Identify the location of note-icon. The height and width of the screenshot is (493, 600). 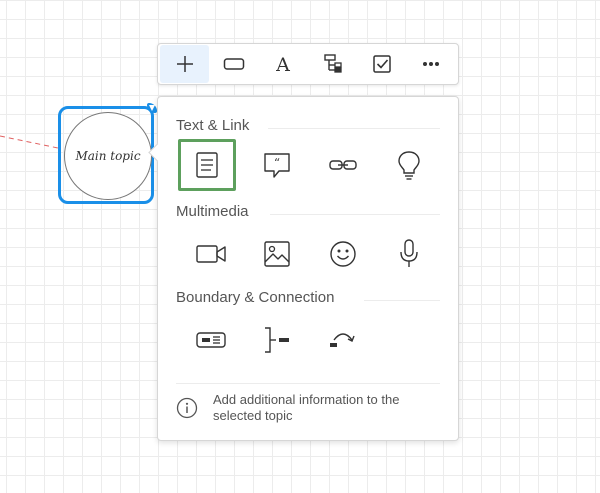
(207, 165).